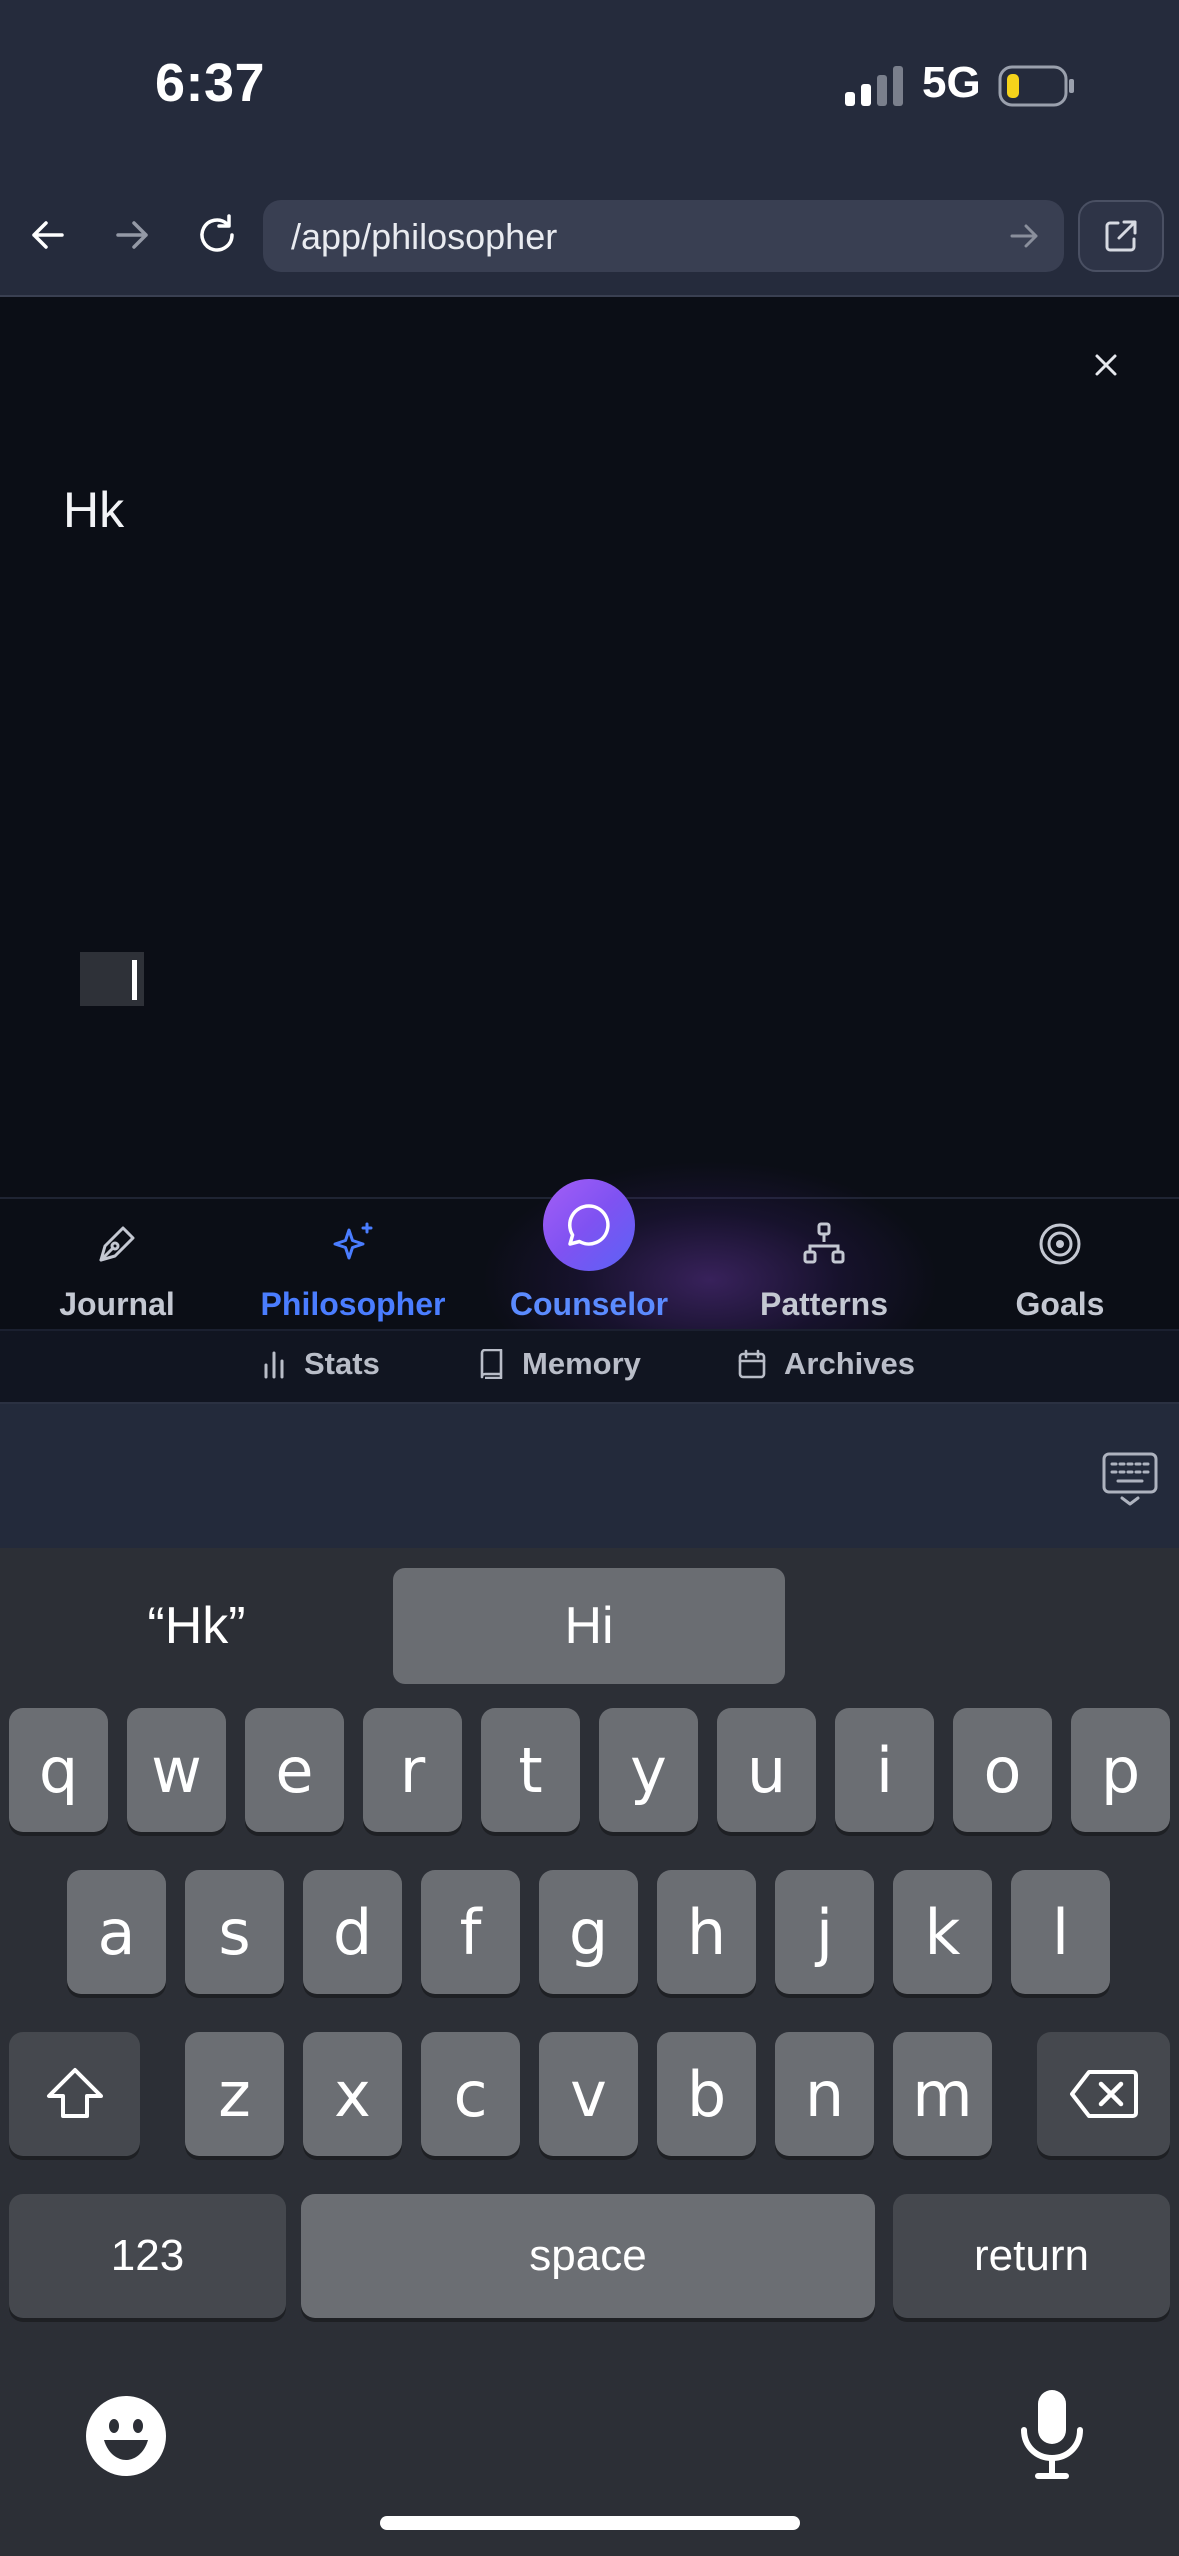  I want to click on key-e: e, so click(294, 1770).